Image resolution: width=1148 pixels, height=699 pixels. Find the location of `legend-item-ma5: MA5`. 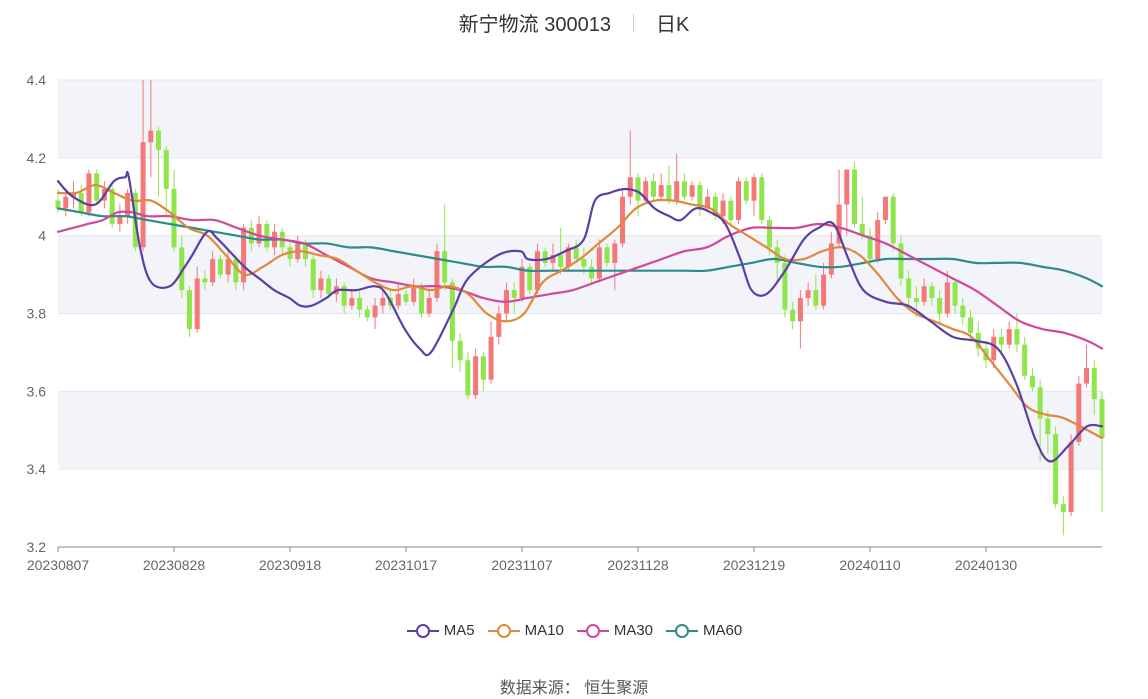

legend-item-ma5: MA5 is located at coordinates (440, 630).